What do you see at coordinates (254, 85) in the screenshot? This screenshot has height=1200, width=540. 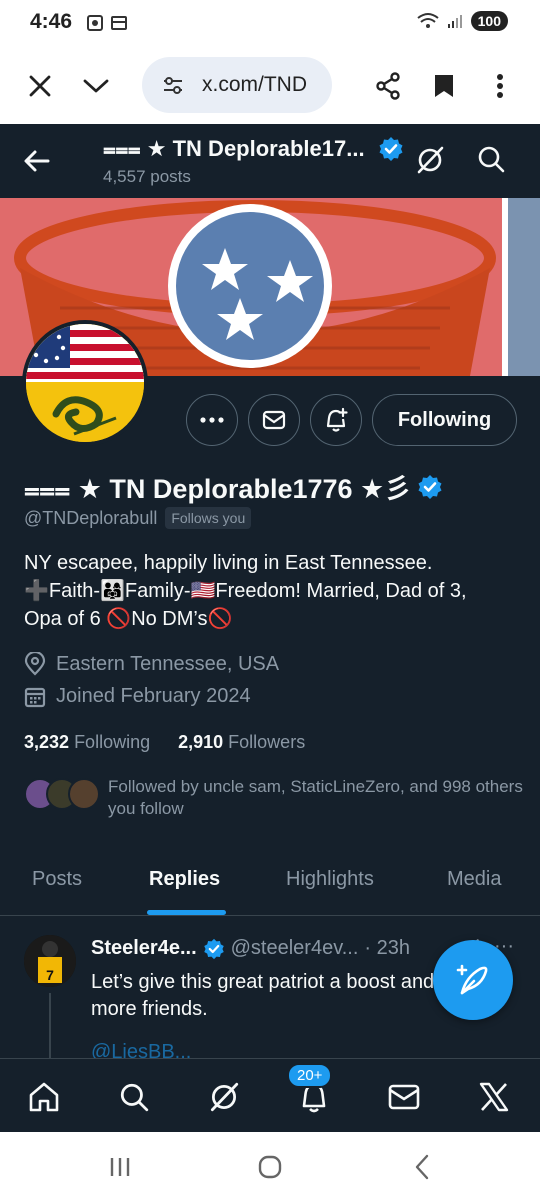 I see `url-text: x.com/TND` at bounding box center [254, 85].